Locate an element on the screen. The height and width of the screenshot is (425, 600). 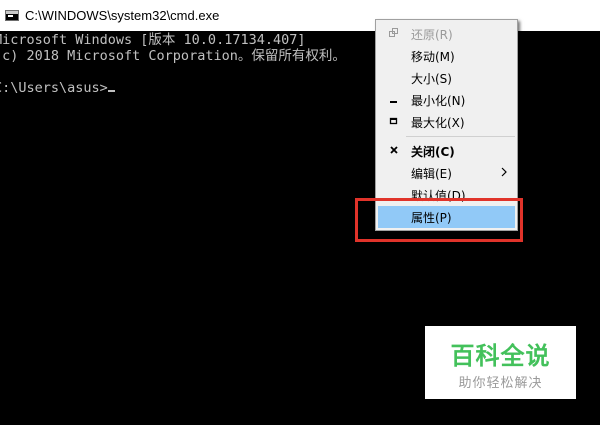
minimize-icon is located at coordinates (393, 102).